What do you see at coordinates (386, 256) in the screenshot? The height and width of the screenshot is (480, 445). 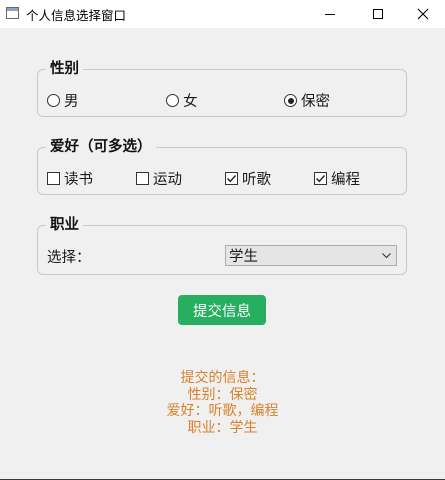 I see `chevron-down-icon` at bounding box center [386, 256].